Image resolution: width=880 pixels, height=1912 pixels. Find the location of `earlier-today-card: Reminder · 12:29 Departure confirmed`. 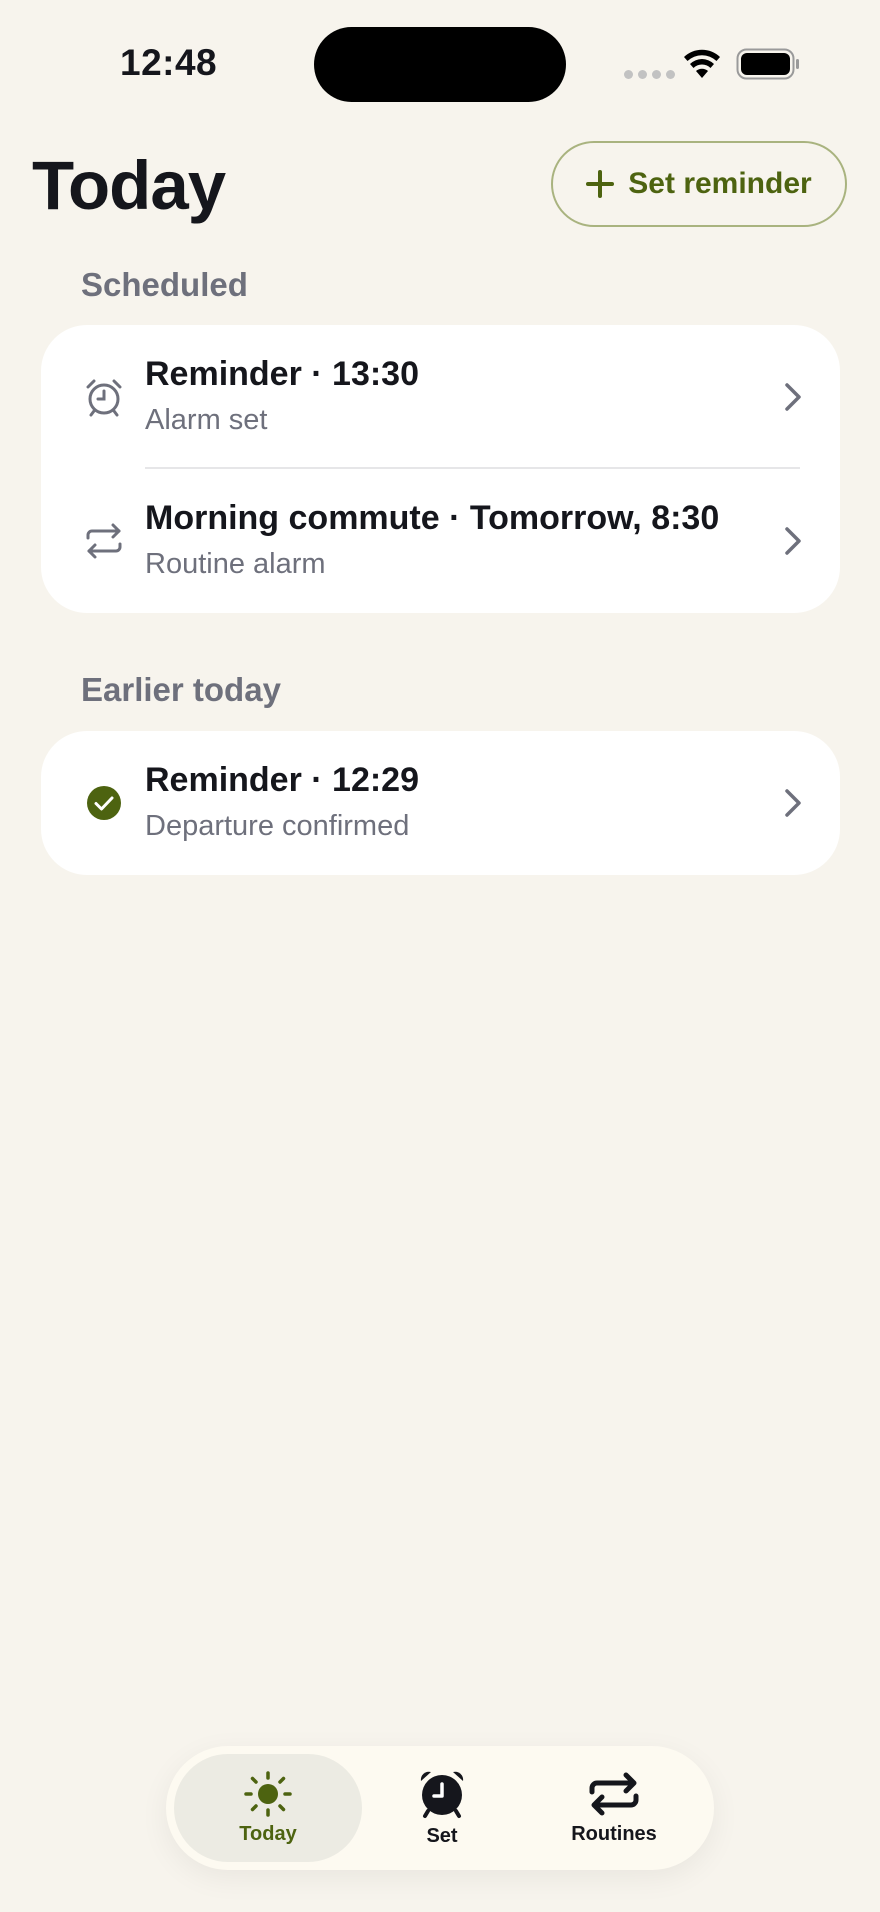

earlier-today-card: Reminder · 12:29 Departure confirmed is located at coordinates (440, 803).